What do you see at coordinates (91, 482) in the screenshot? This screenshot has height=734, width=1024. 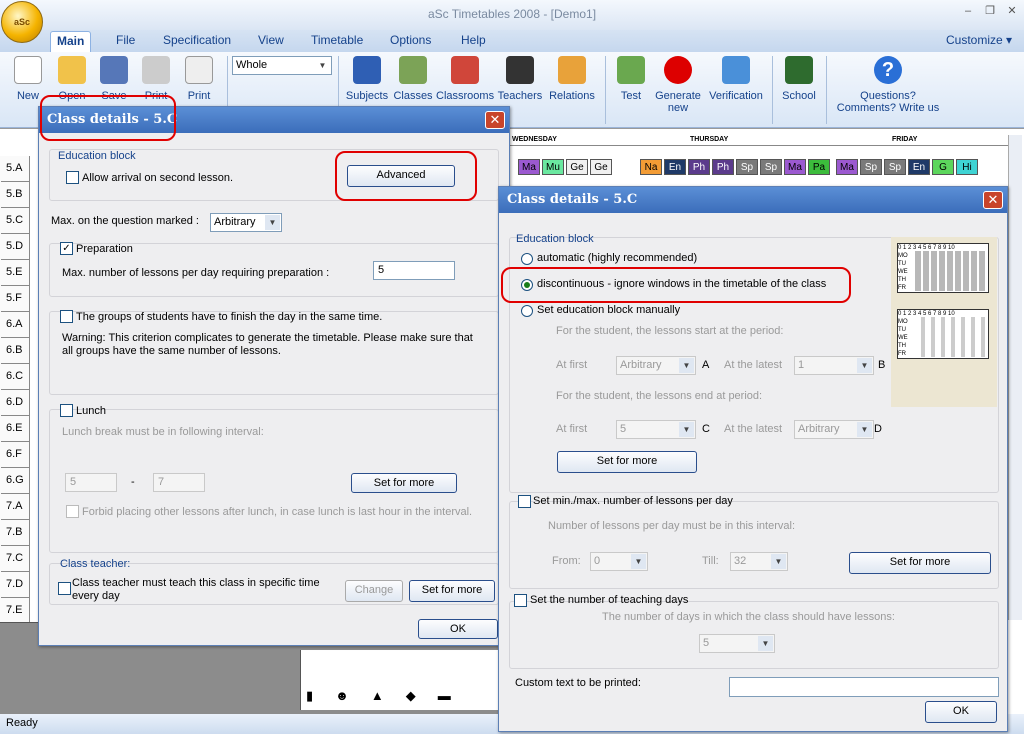 I see `lunch-from-input: 5` at bounding box center [91, 482].